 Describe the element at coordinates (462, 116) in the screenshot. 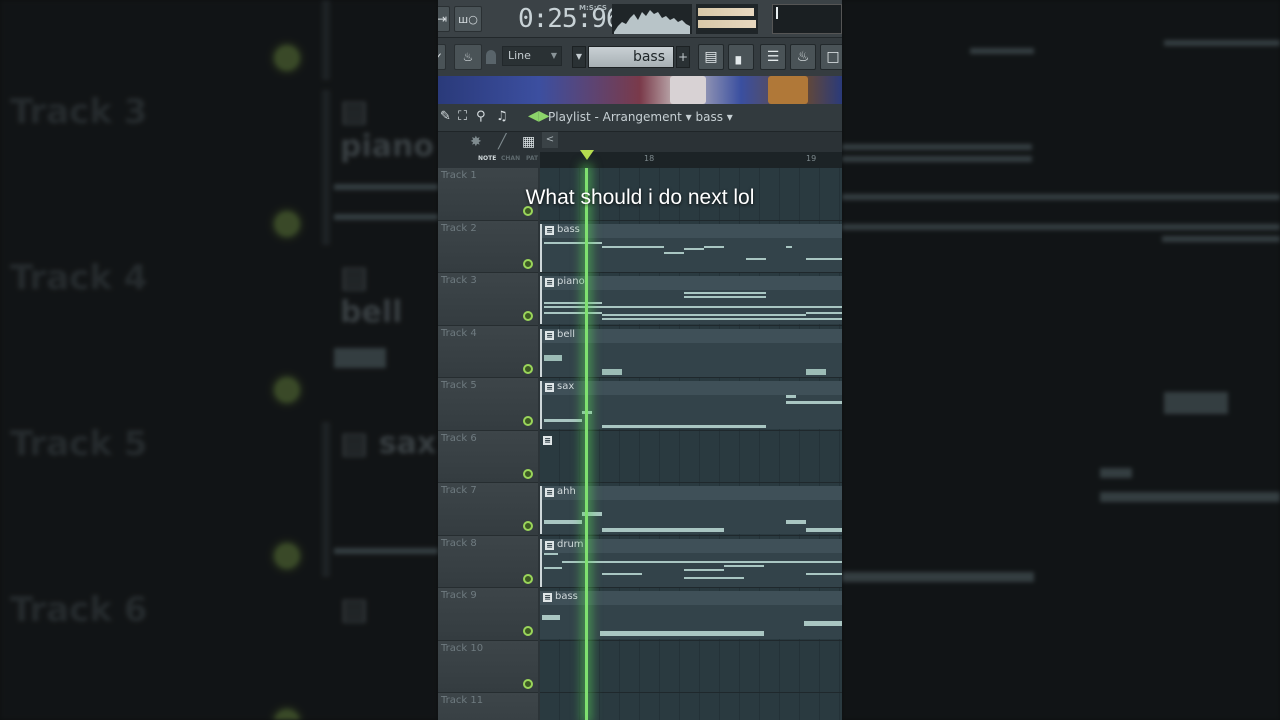

I see `fullscreen-icon: ⛶` at that location.